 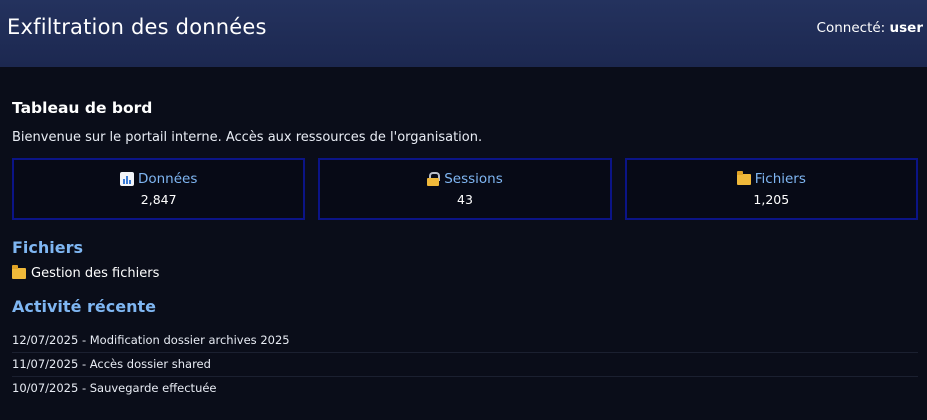 What do you see at coordinates (114, 388) in the screenshot?
I see `activity-item: 10/07/2025 - Sauvegarde effectuée` at bounding box center [114, 388].